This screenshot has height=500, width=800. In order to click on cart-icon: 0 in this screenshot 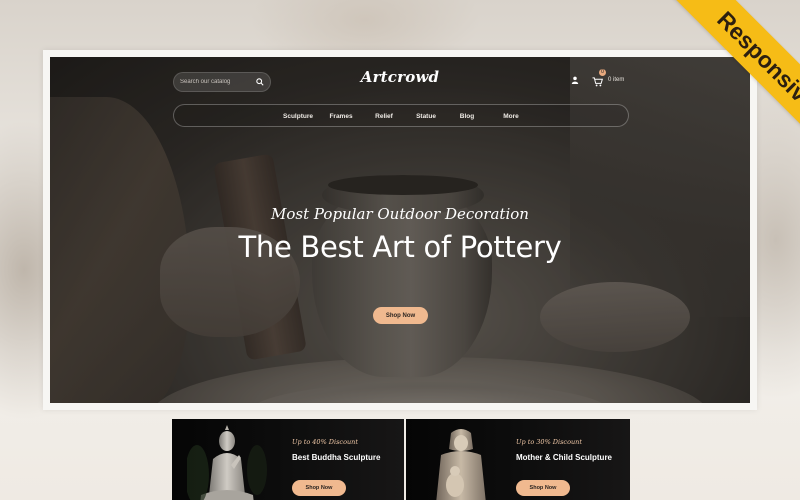, I will do `click(599, 78)`.